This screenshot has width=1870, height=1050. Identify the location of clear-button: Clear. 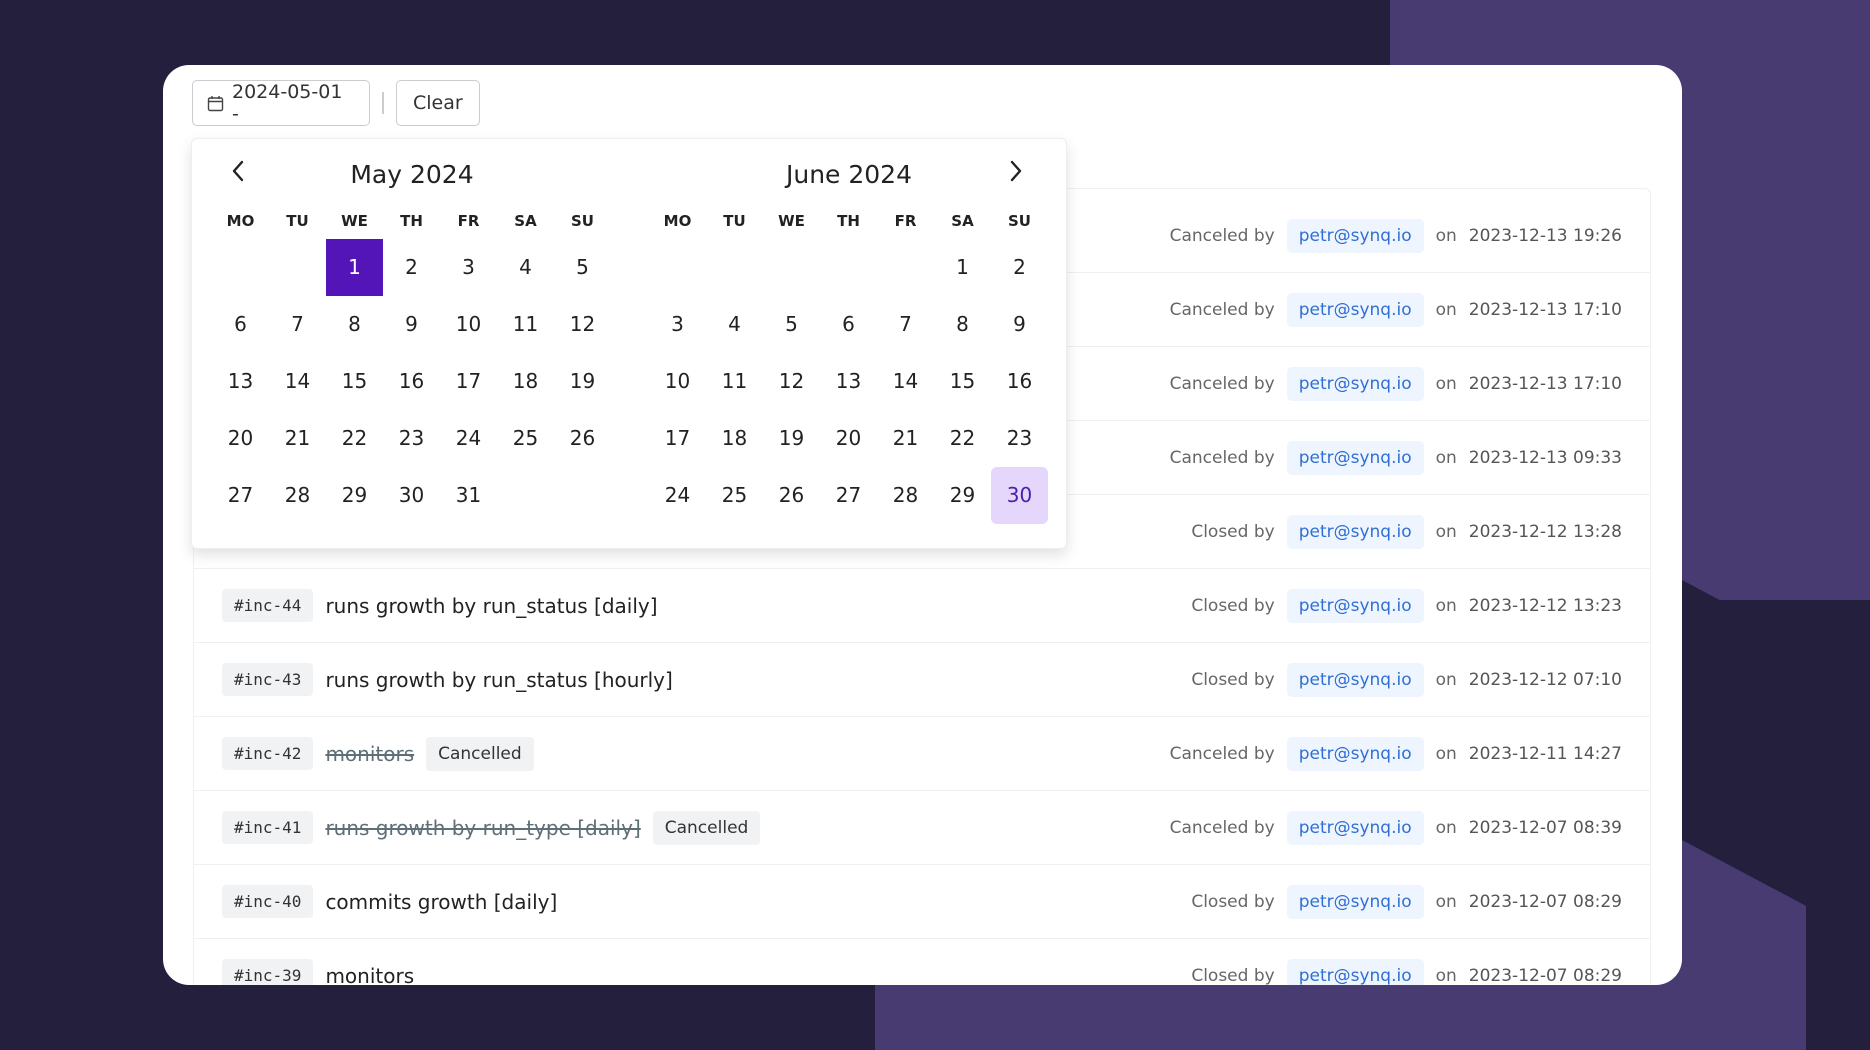
(438, 103).